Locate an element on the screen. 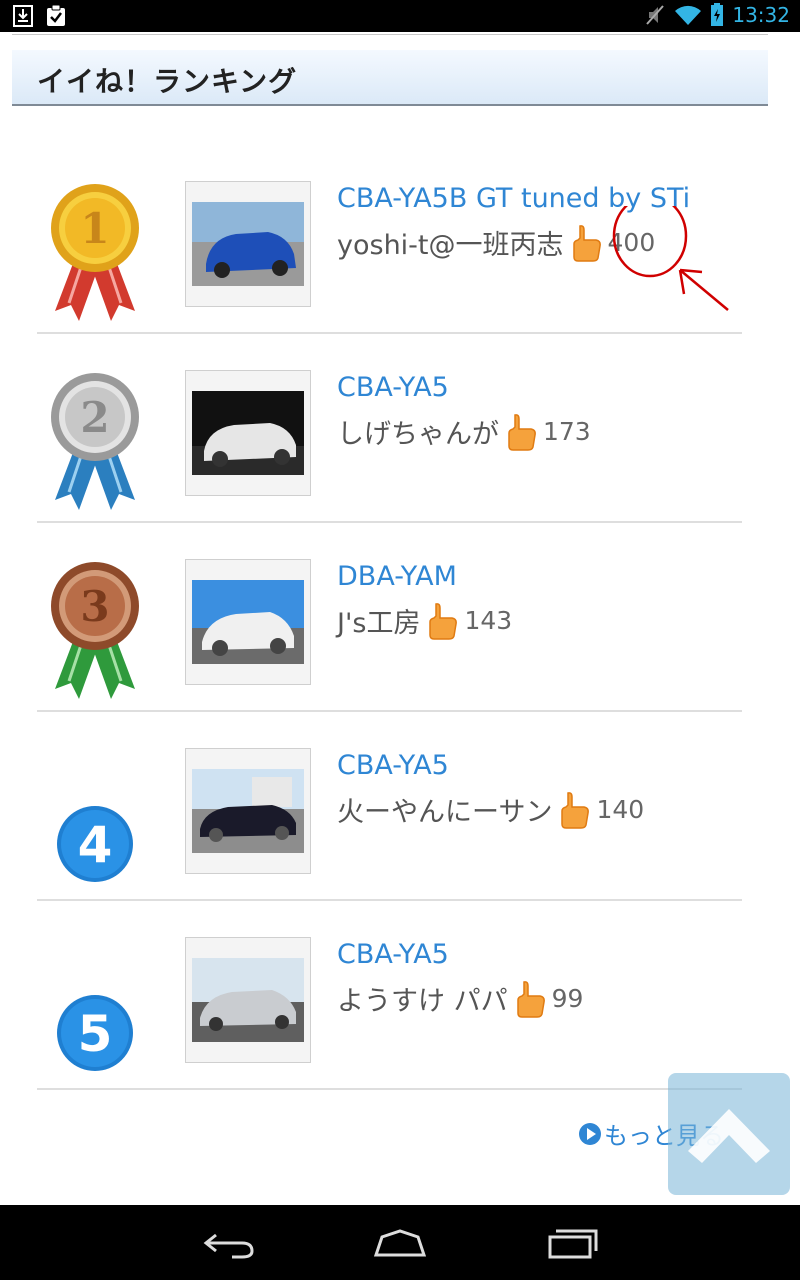 This screenshot has height=1280, width=800. ranking-header: イイね！ランキング is located at coordinates (390, 78).